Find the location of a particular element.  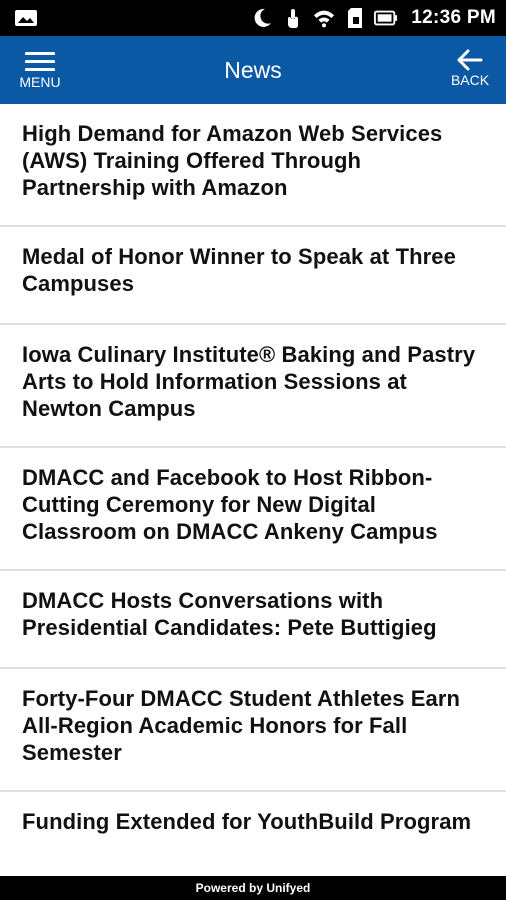

wifi-icon is located at coordinates (324, 18).